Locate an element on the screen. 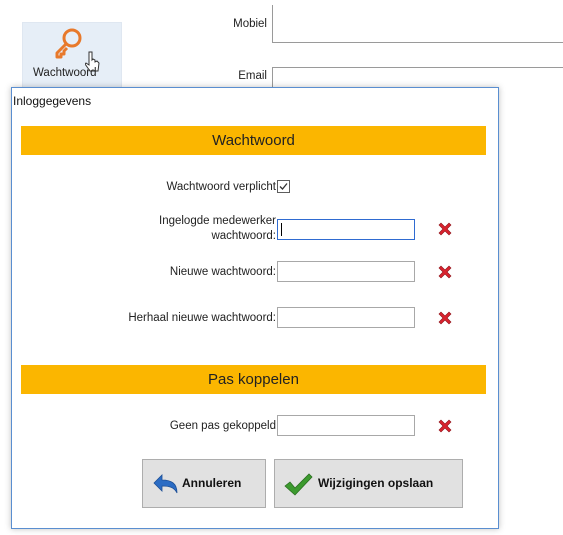 The height and width of the screenshot is (535, 563). dialog-title: Inloggegevens is located at coordinates (52, 101).